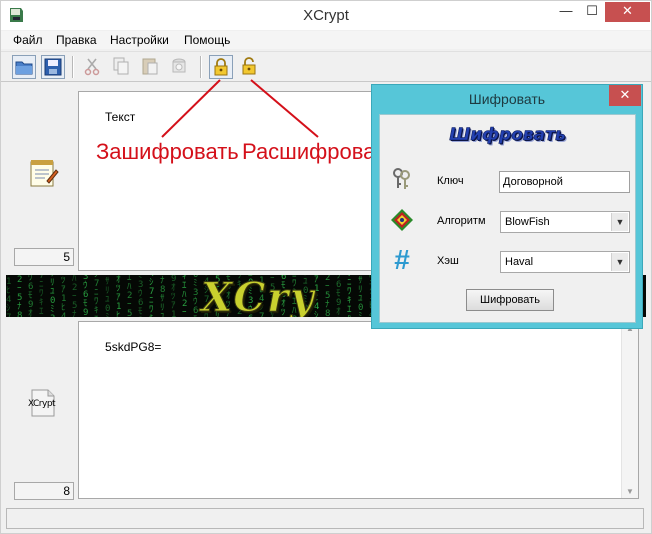 The width and height of the screenshot is (652, 534). Describe the element at coordinates (448, 261) in the screenshot. I see `hash-label: Хэш` at that location.